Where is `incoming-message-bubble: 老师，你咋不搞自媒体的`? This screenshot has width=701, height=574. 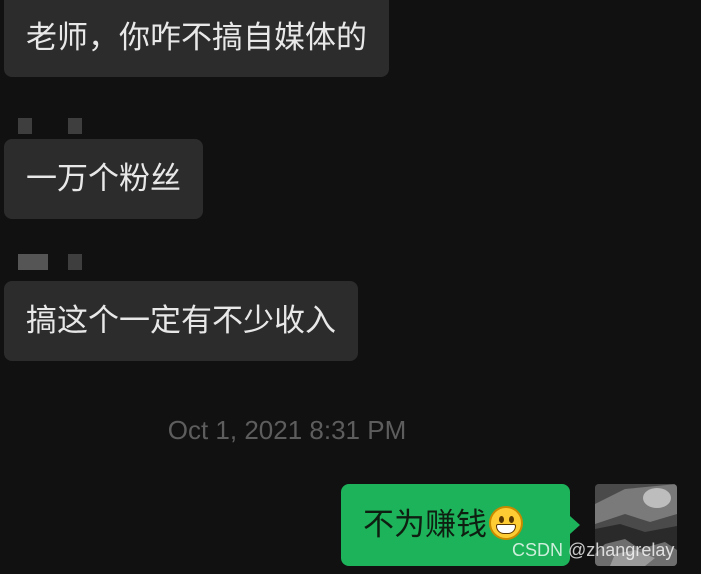 incoming-message-bubble: 老师，你咋不搞自媒体的 is located at coordinates (196, 38).